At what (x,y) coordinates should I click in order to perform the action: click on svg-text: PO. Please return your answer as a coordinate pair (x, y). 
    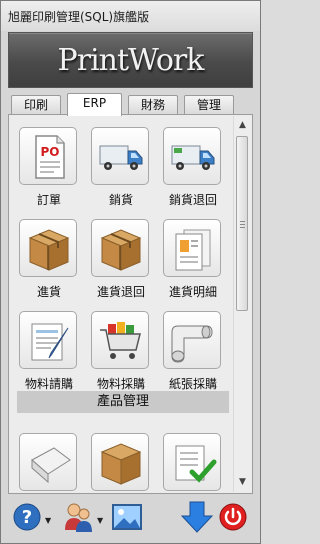
    Looking at the image, I should click on (50, 152).